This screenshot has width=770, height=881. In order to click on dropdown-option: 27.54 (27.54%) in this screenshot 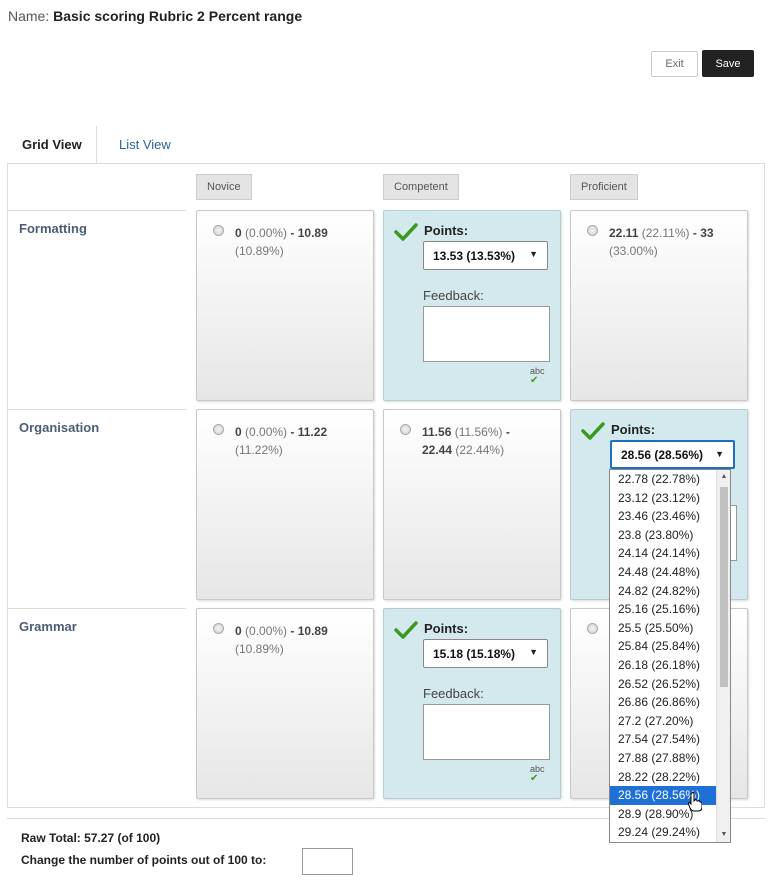, I will do `click(663, 739)`.